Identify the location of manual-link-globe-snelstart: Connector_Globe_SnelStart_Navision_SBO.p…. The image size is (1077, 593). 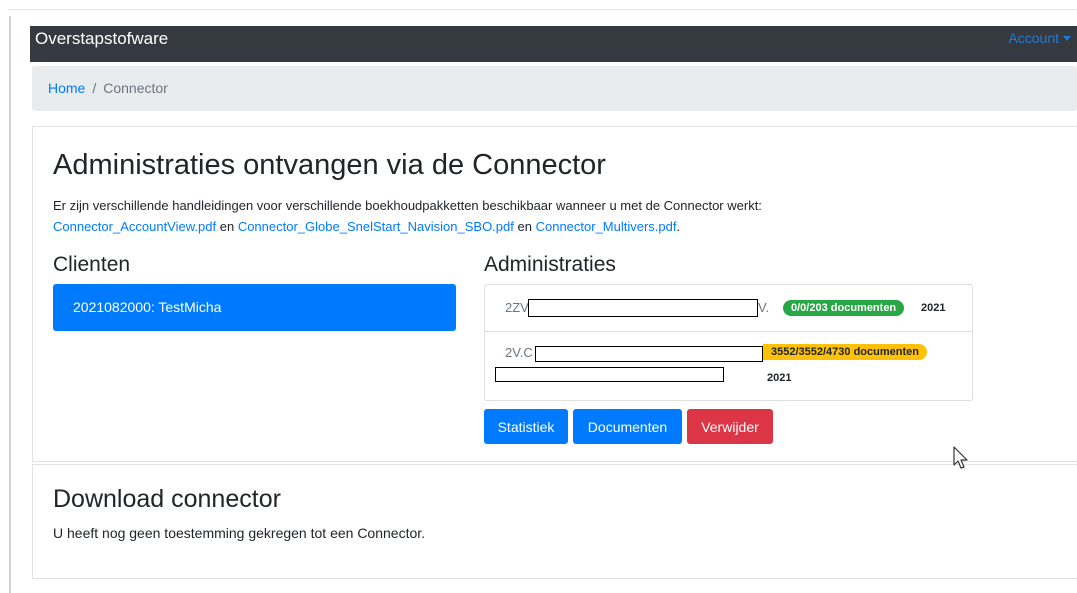
(376, 226).